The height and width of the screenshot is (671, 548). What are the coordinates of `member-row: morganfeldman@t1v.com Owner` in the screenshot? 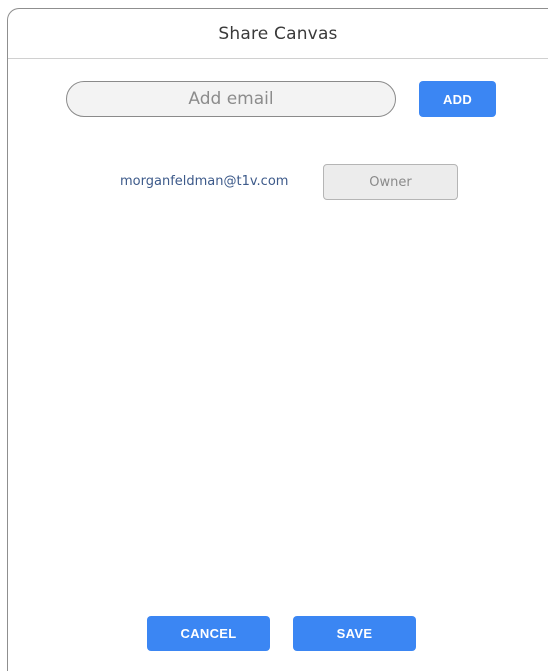 It's located at (278, 182).